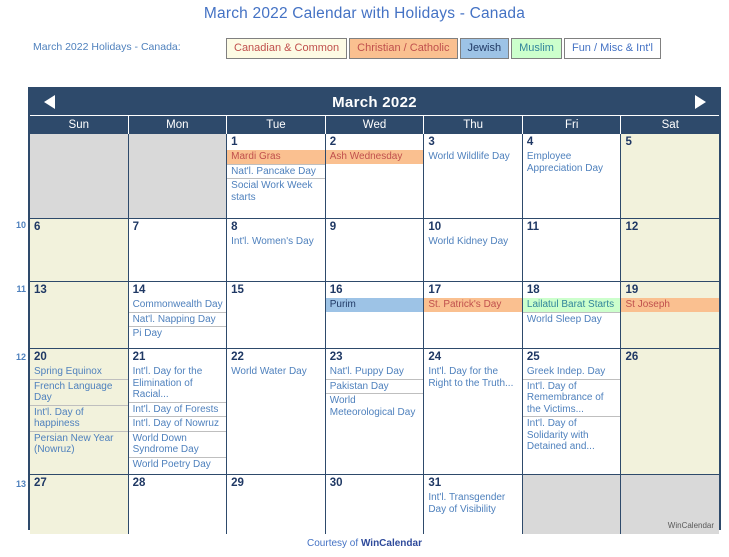  I want to click on day-number: 2, so click(333, 142).